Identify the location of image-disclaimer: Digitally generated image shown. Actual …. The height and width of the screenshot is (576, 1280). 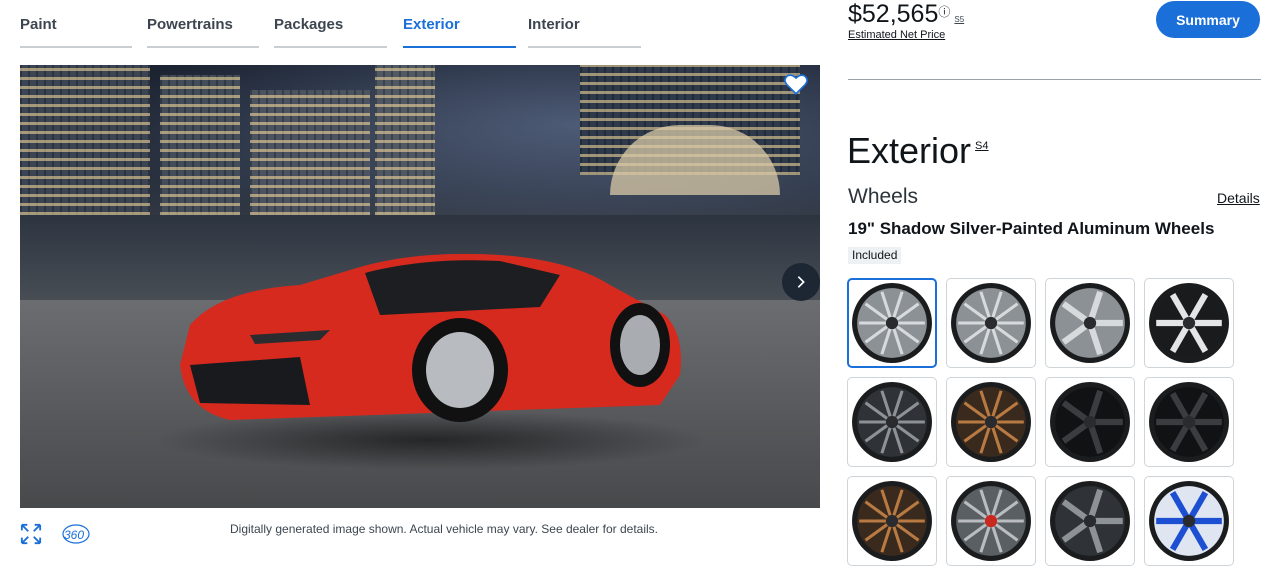
(444, 529).